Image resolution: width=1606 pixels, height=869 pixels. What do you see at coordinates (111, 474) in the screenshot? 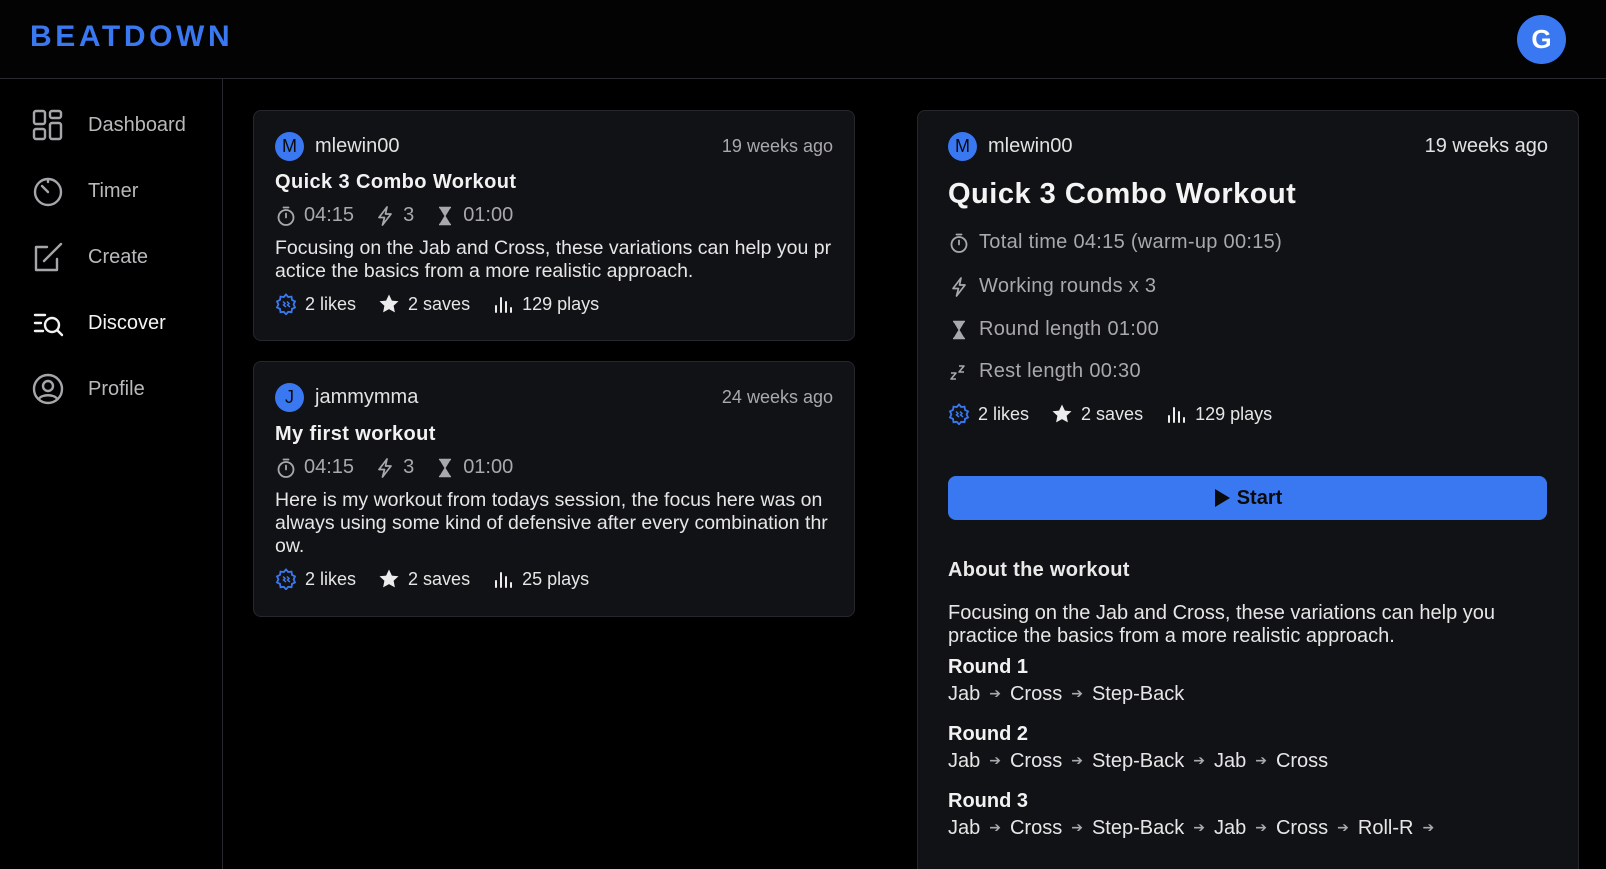
I see `sidebar: Dashboard Timer Create Discover Profile` at bounding box center [111, 474].